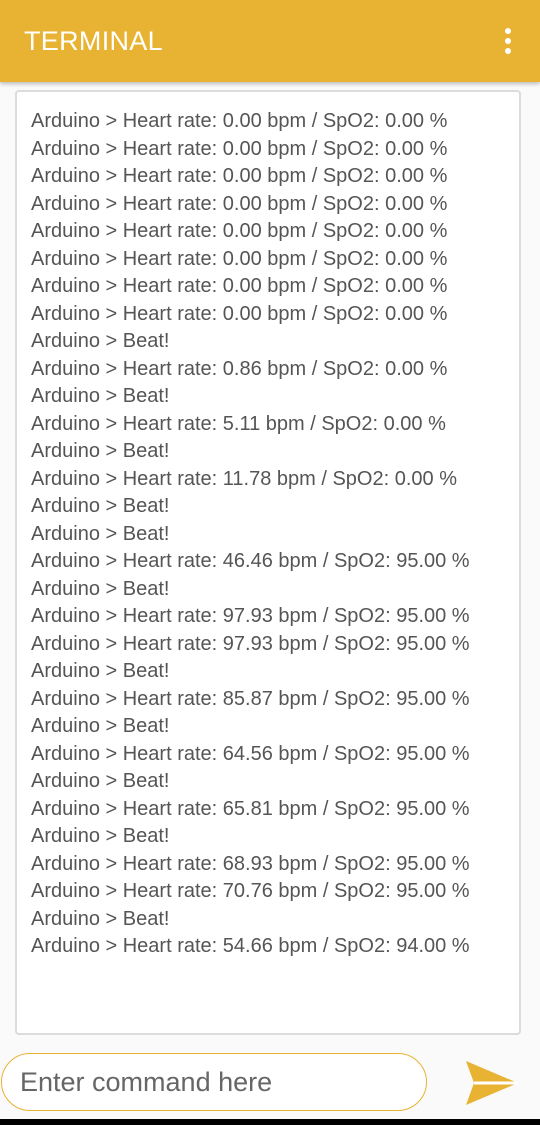 The width and height of the screenshot is (540, 1125). Describe the element at coordinates (214, 1082) in the screenshot. I see `command-input` at that location.